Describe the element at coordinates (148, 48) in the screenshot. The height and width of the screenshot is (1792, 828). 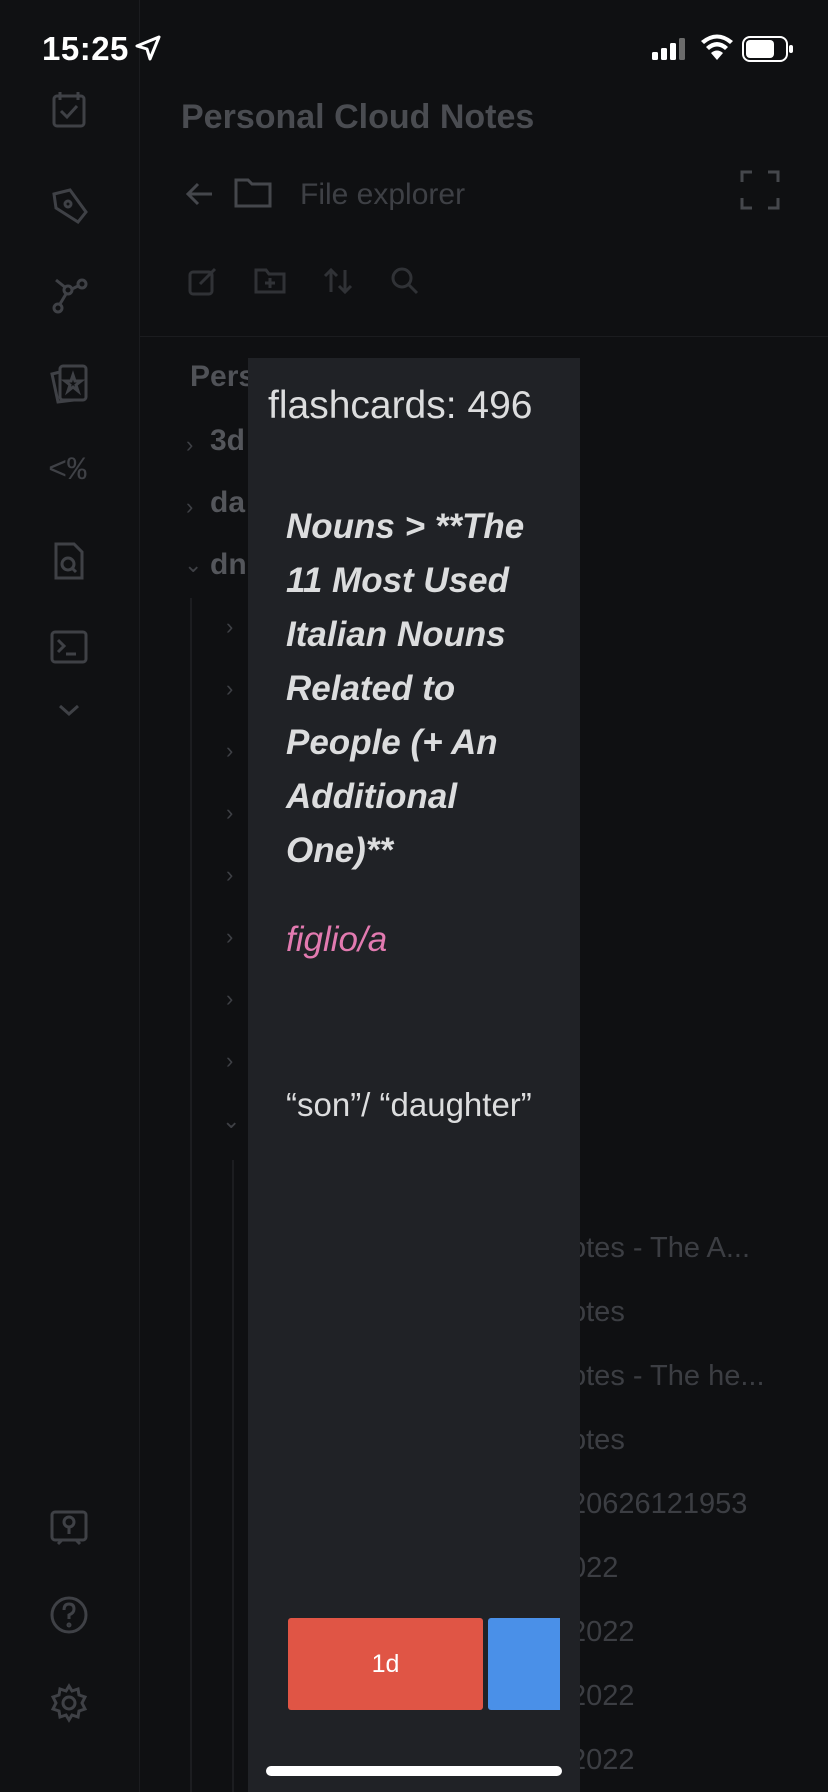
I see `location-arrow-icon` at that location.